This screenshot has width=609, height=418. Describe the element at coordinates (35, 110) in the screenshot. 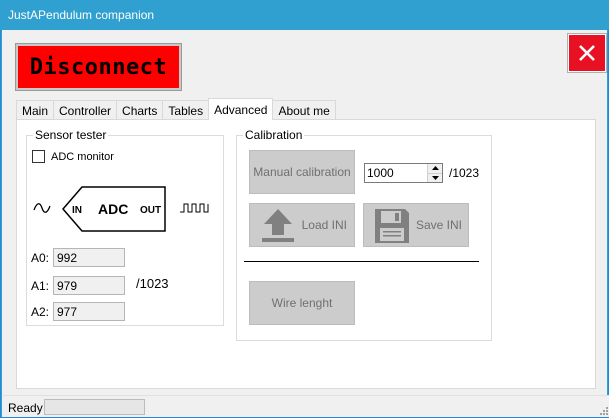

I see `tab-main: Main` at that location.